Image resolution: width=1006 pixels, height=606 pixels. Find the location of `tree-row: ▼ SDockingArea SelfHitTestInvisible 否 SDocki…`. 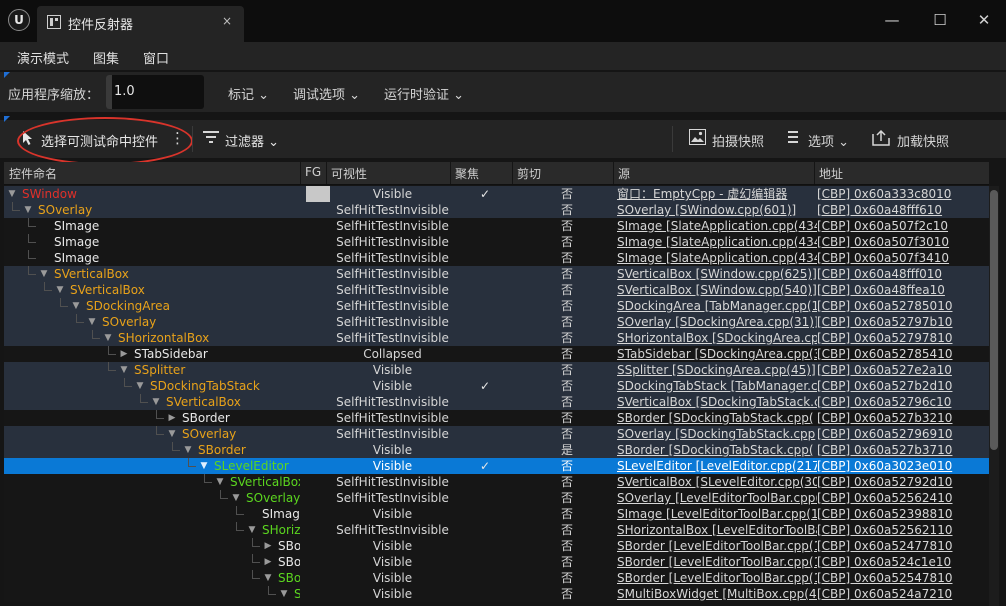

tree-row: ▼ SDockingArea SelfHitTestInvisible 否 SDocki… is located at coordinates (496, 306).